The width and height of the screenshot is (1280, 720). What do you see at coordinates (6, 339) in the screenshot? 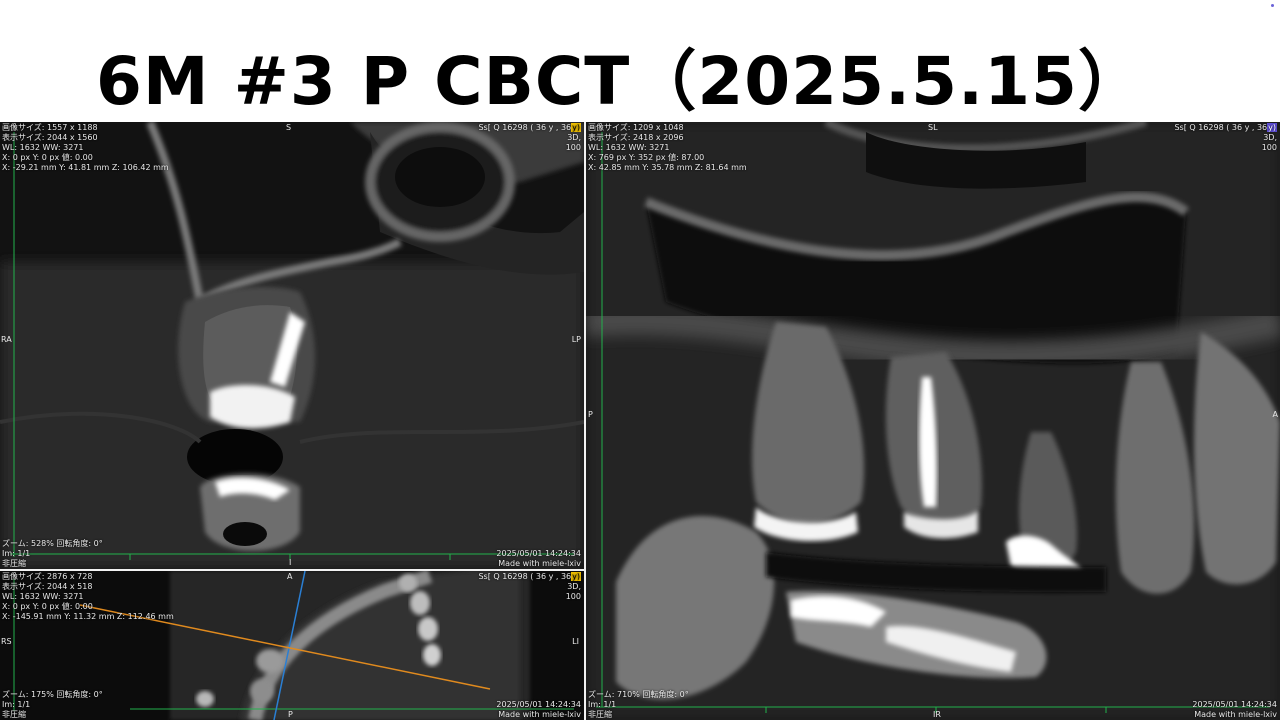
I see `orientation-left: RA` at bounding box center [6, 339].